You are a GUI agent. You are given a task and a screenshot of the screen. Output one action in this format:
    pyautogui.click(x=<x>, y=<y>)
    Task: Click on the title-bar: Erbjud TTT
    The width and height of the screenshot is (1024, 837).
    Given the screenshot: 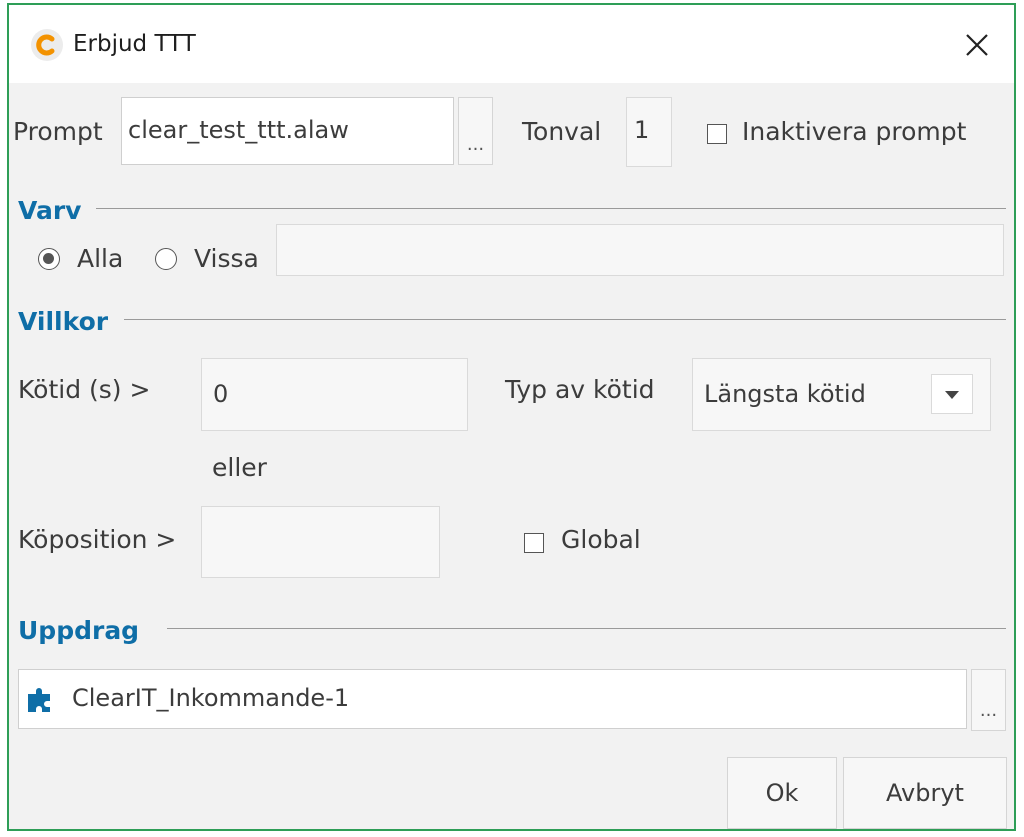 What is the action you would take?
    pyautogui.click(x=511, y=44)
    